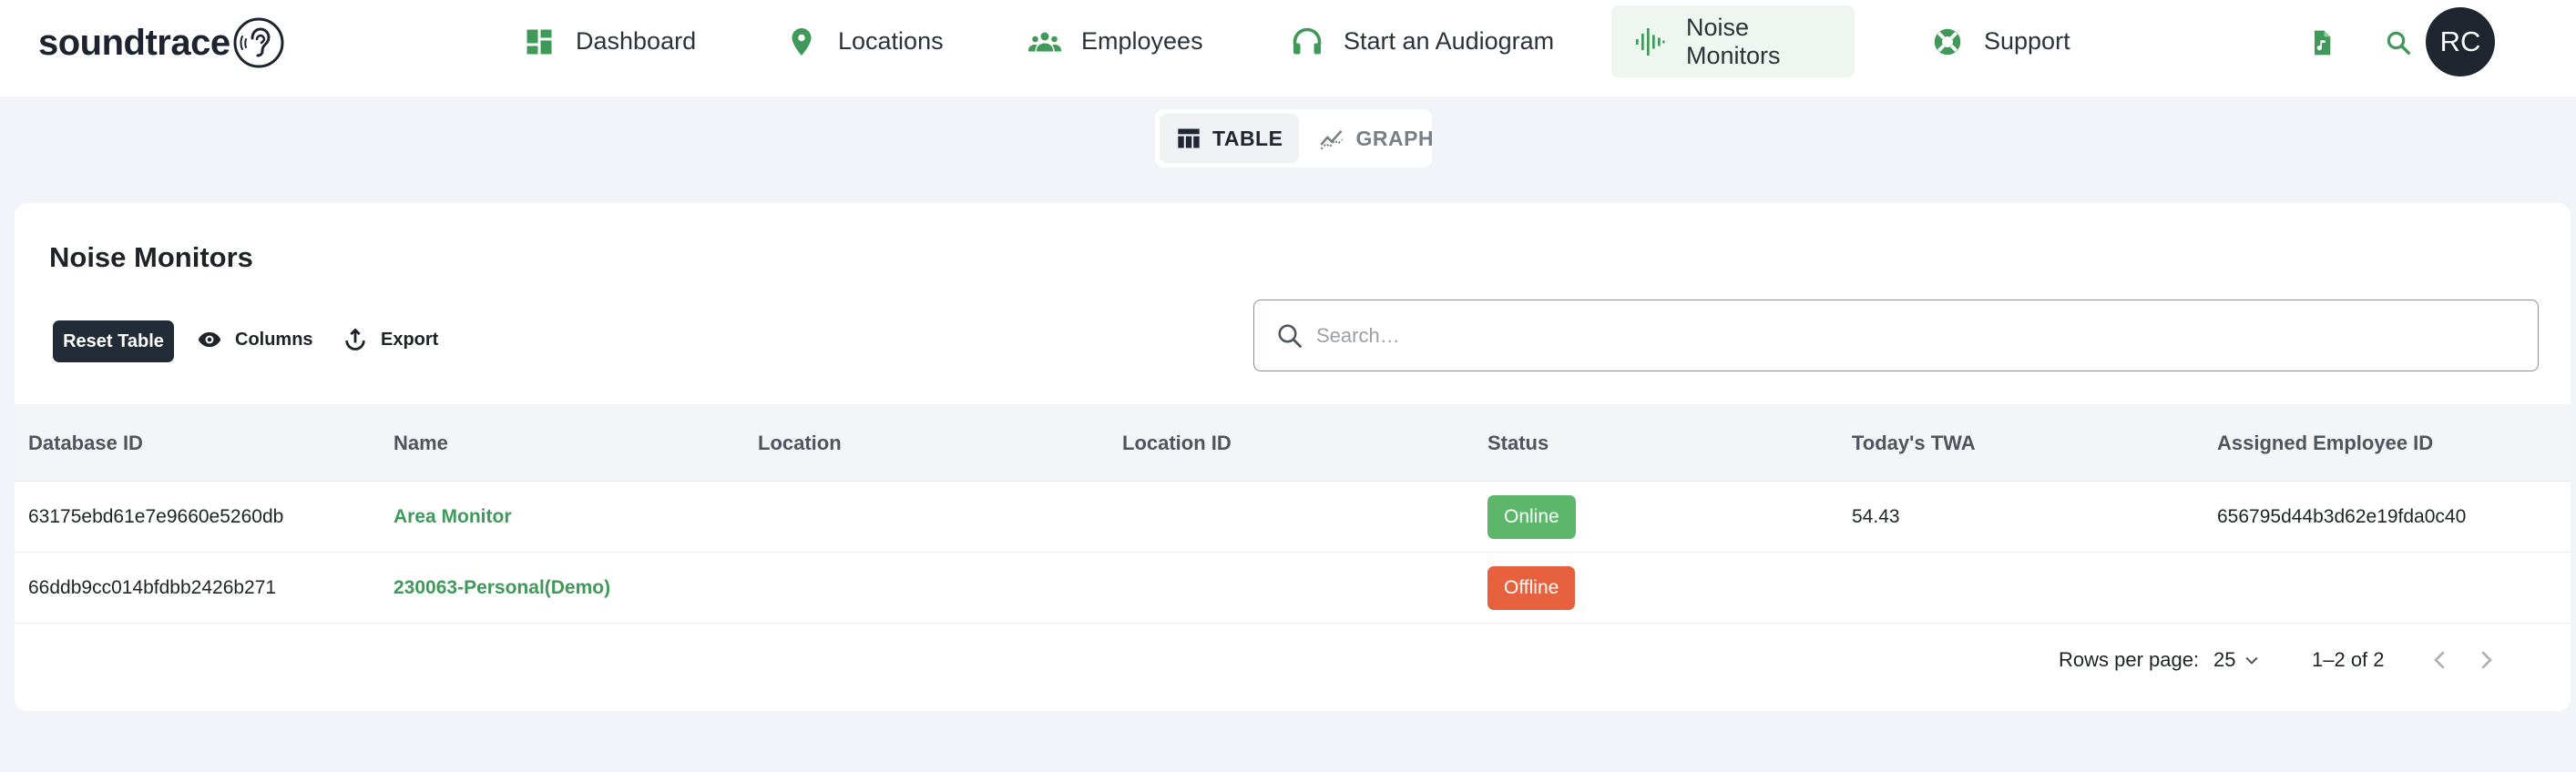 This screenshot has width=2576, height=772. I want to click on cell-database-id: 63175ebd61e7e9660e5260db, so click(156, 516).